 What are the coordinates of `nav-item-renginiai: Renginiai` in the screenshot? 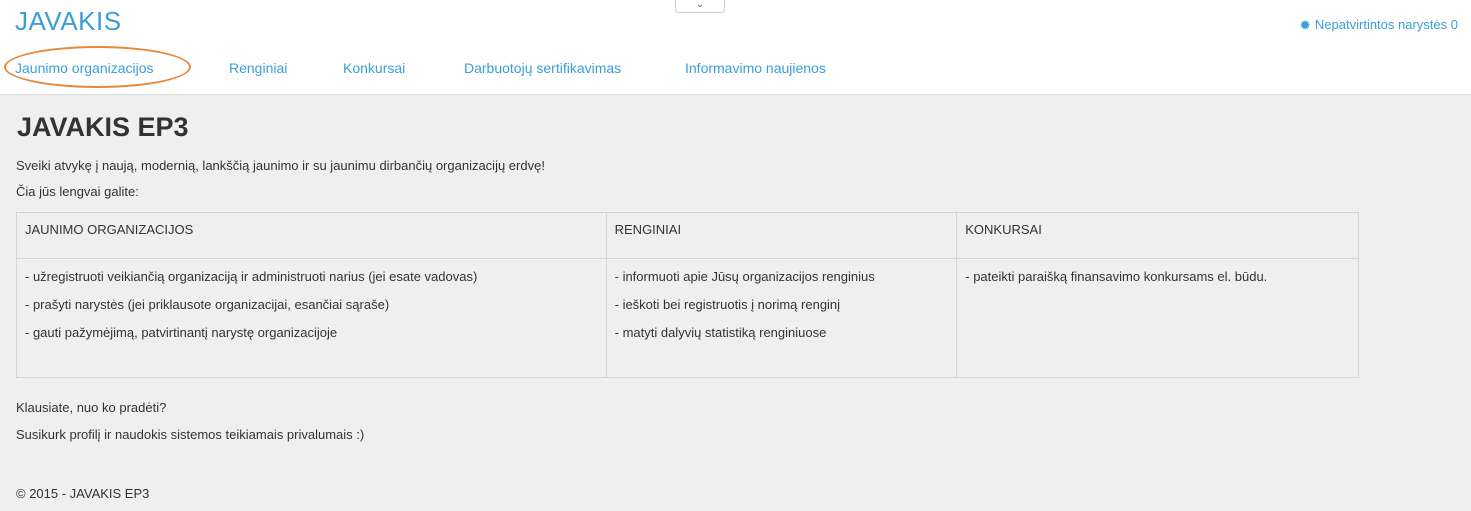 It's located at (258, 68).